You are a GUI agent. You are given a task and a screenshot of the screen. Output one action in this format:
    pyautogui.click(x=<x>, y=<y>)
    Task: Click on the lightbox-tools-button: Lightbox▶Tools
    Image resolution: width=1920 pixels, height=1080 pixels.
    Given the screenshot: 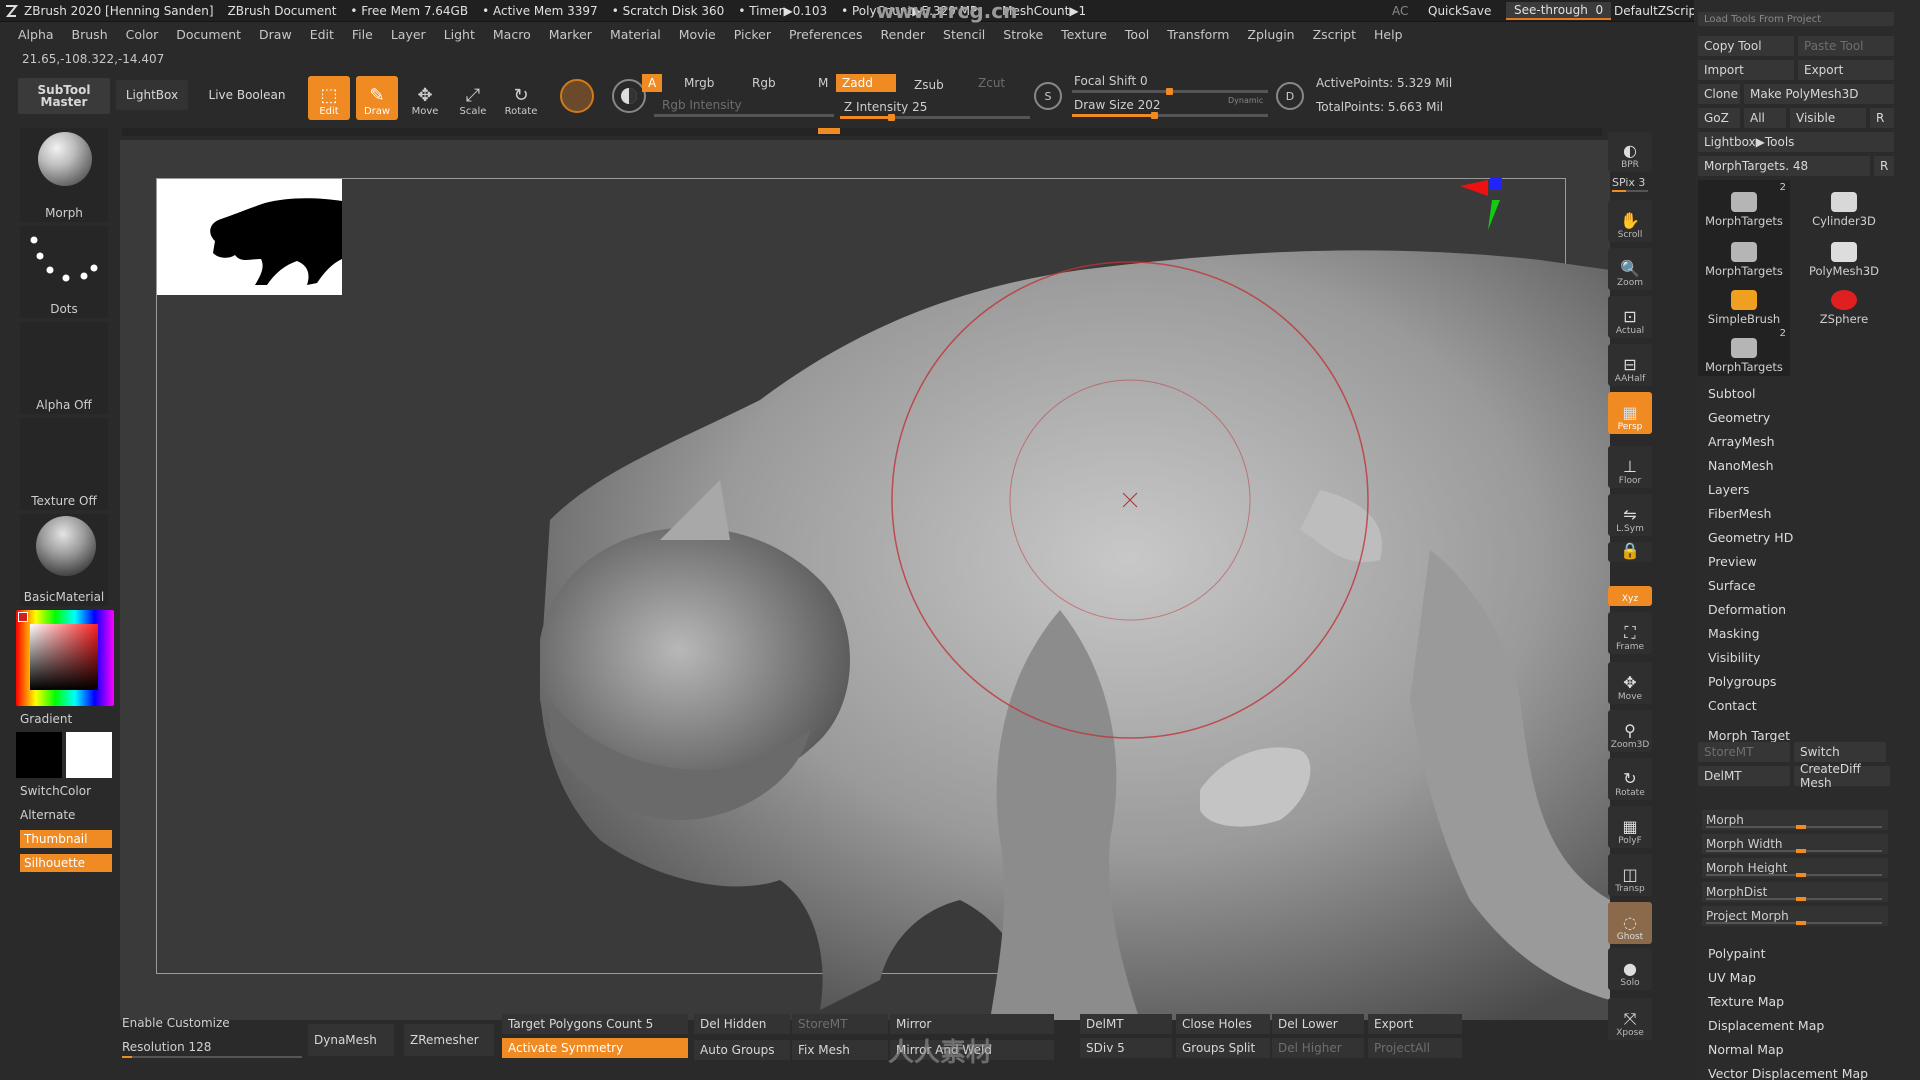 What is the action you would take?
    pyautogui.click(x=1796, y=142)
    